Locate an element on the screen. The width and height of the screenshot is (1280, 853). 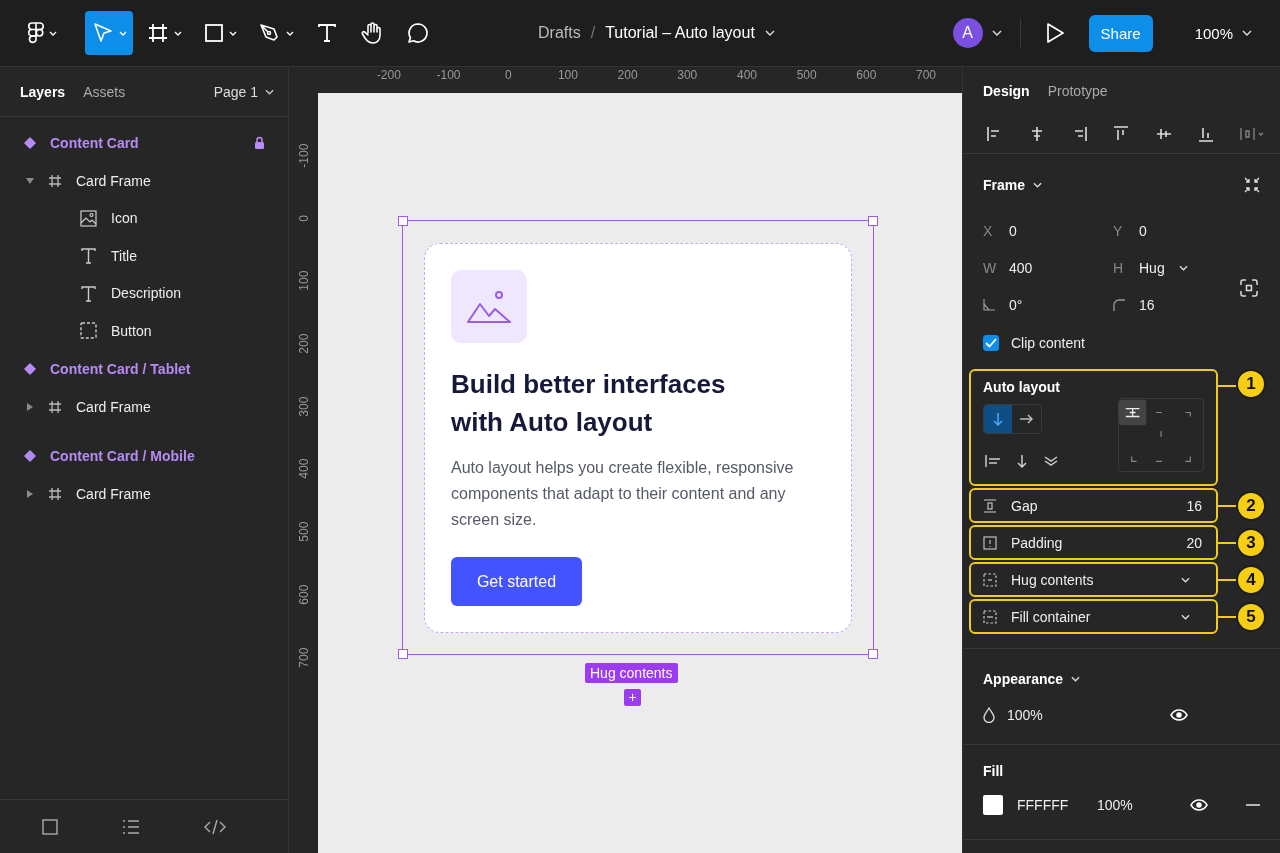
layer-name: Title is located at coordinates (124, 255).